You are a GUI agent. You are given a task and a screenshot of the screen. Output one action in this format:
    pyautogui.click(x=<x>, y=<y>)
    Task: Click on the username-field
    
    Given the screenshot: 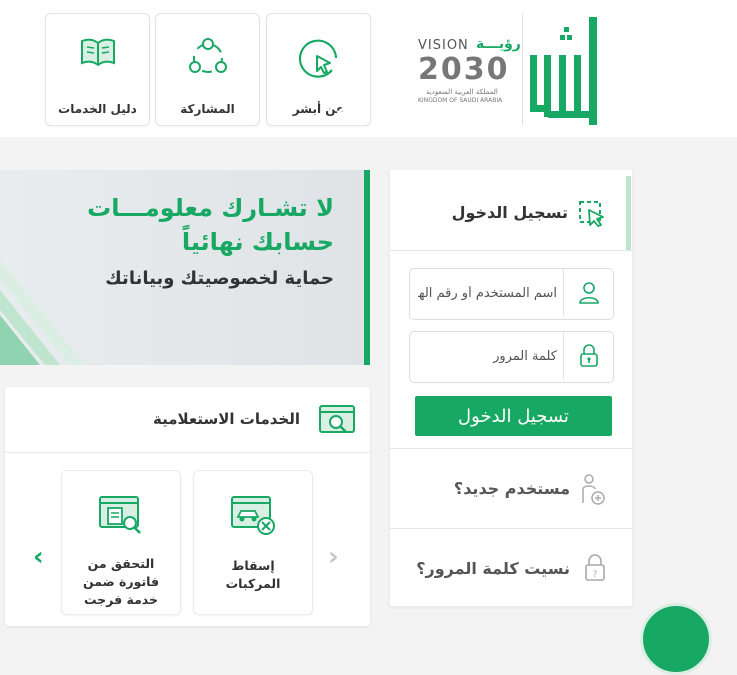 What is the action you would take?
    pyautogui.click(x=511, y=294)
    